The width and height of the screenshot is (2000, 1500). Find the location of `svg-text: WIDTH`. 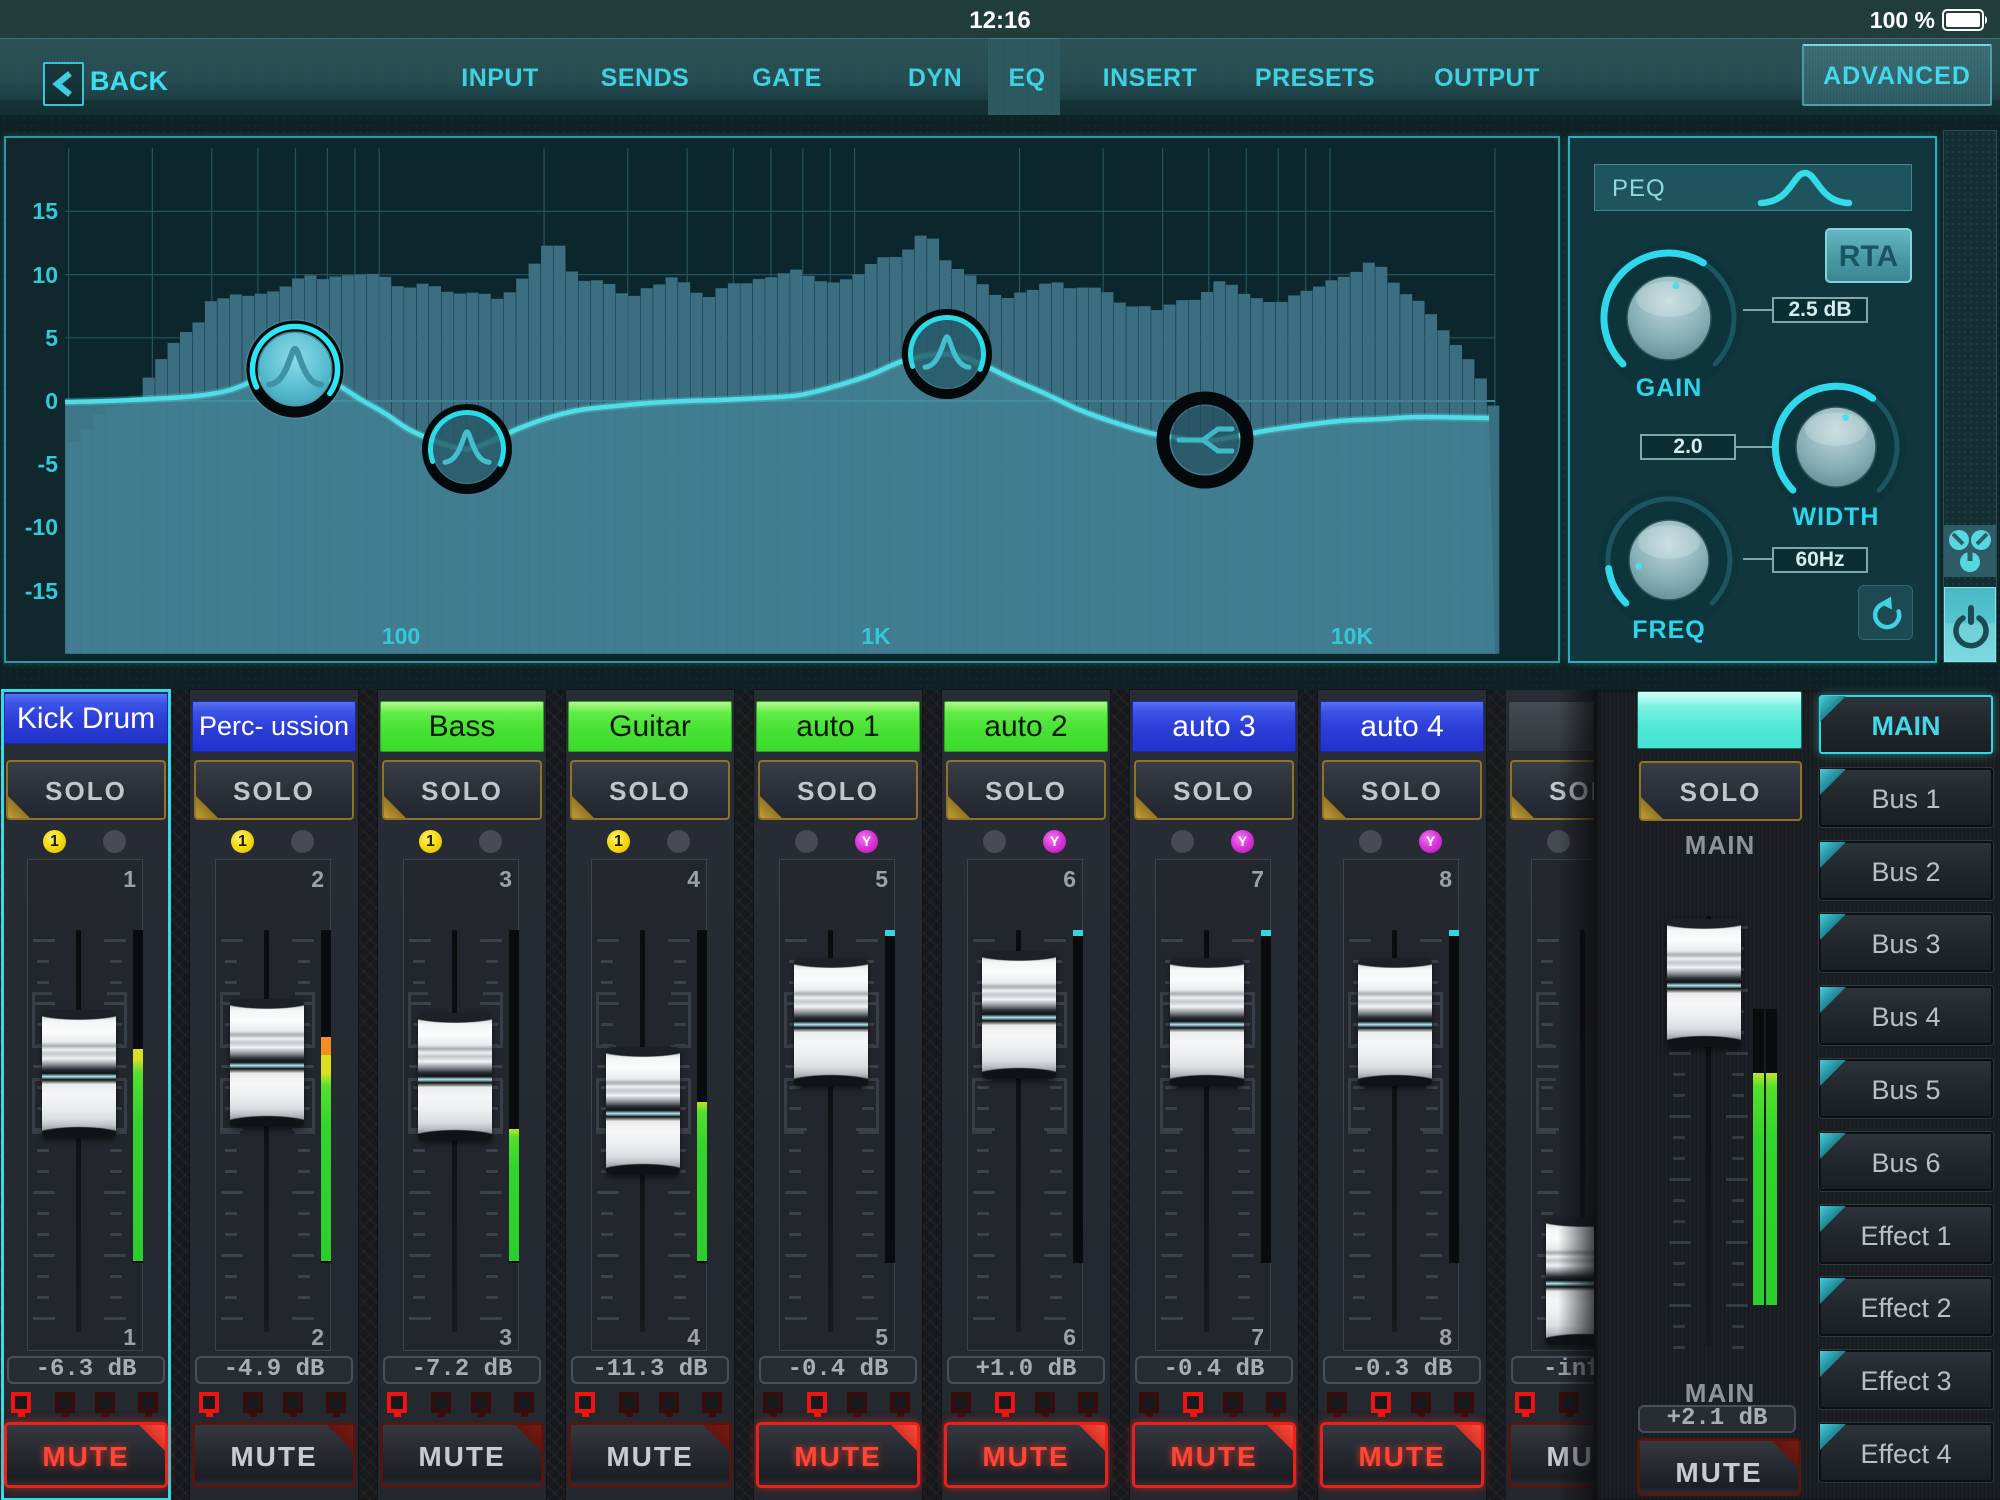

svg-text: WIDTH is located at coordinates (1836, 517).